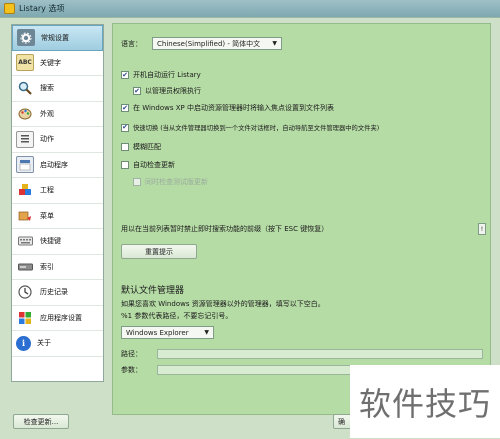  I want to click on disable-prefix-hint: 用以在当前列表暂时禁止即时搜索功能的前缀（按下 ESC 键恢复）, so click(225, 229).